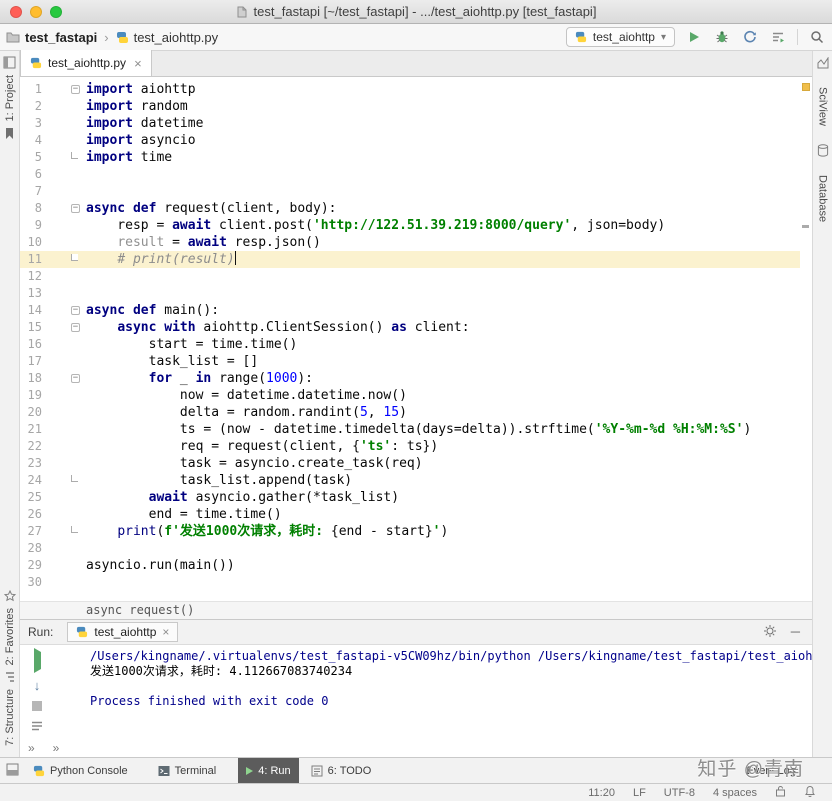 The width and height of the screenshot is (832, 801). What do you see at coordinates (780, 792) in the screenshot?
I see `readonly-lock-icon` at bounding box center [780, 792].